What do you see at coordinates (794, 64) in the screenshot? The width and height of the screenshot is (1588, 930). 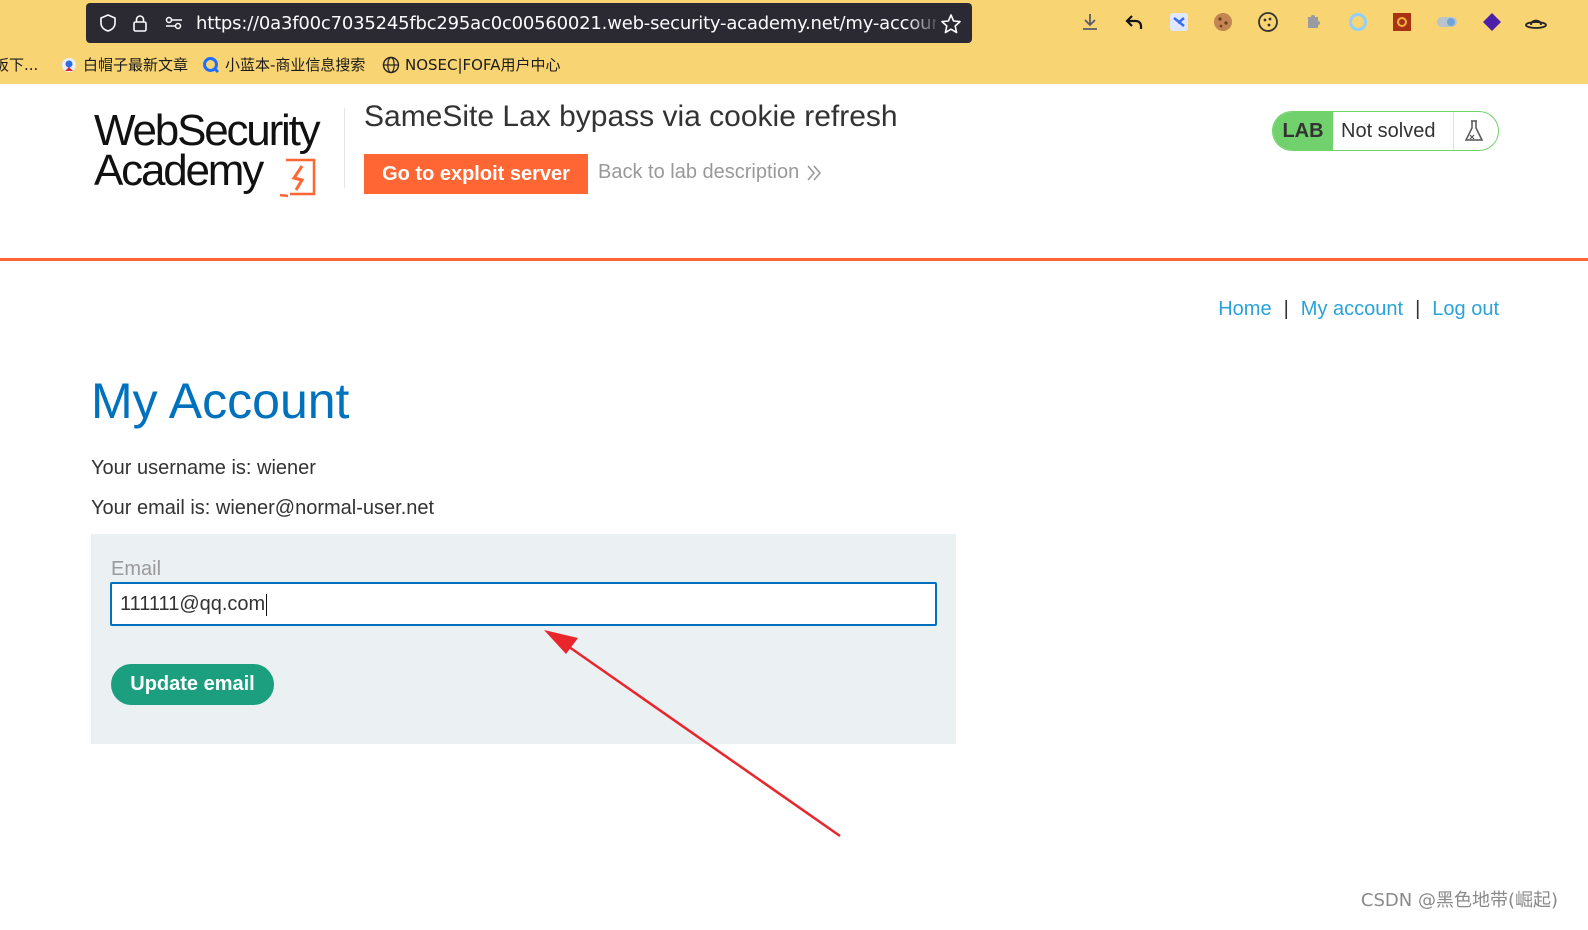 I see `bookmarks-bar: 板下... 白帽子最新文章 小蓝本-商业信息搜索 NOSEC|FOFA用户中心` at bounding box center [794, 64].